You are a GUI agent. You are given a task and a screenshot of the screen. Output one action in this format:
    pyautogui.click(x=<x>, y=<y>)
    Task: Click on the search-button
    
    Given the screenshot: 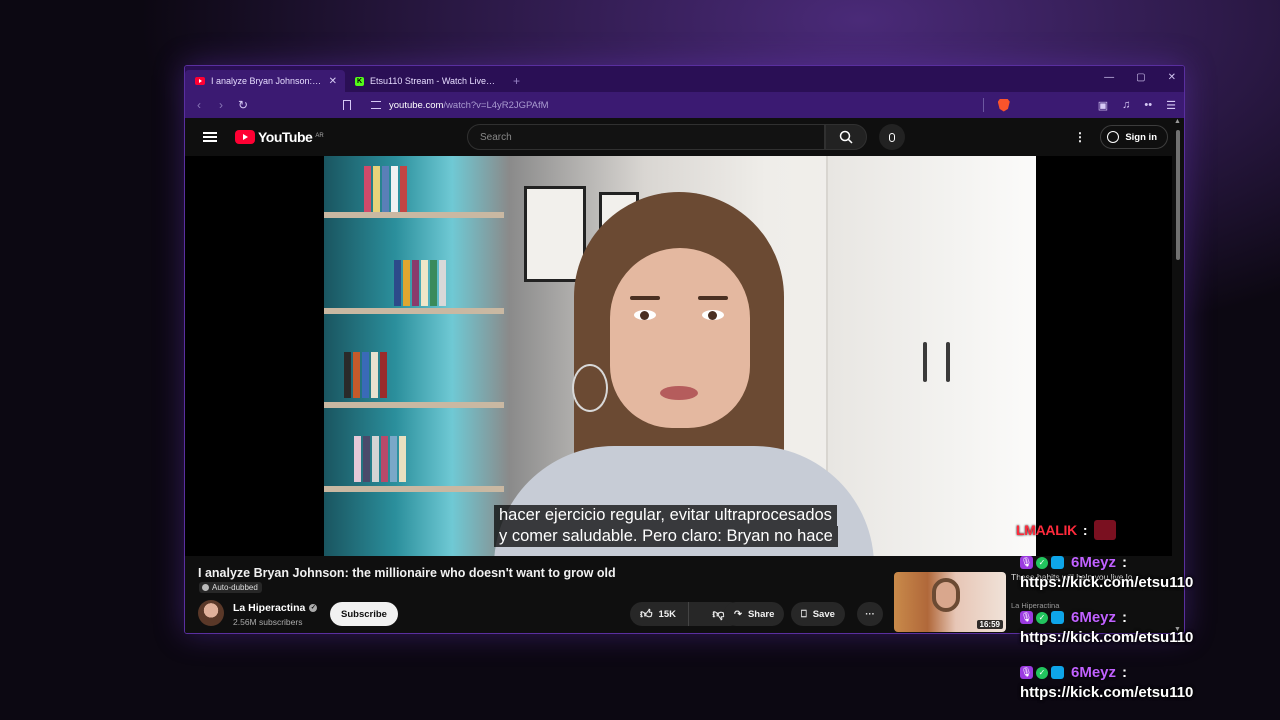 What is the action you would take?
    pyautogui.click(x=846, y=137)
    